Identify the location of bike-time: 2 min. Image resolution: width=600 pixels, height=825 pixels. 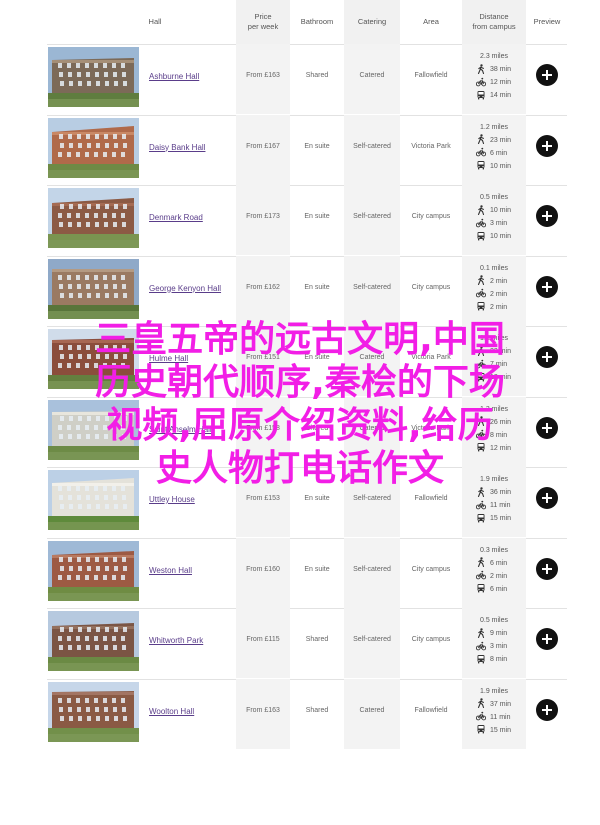
(506, 294).